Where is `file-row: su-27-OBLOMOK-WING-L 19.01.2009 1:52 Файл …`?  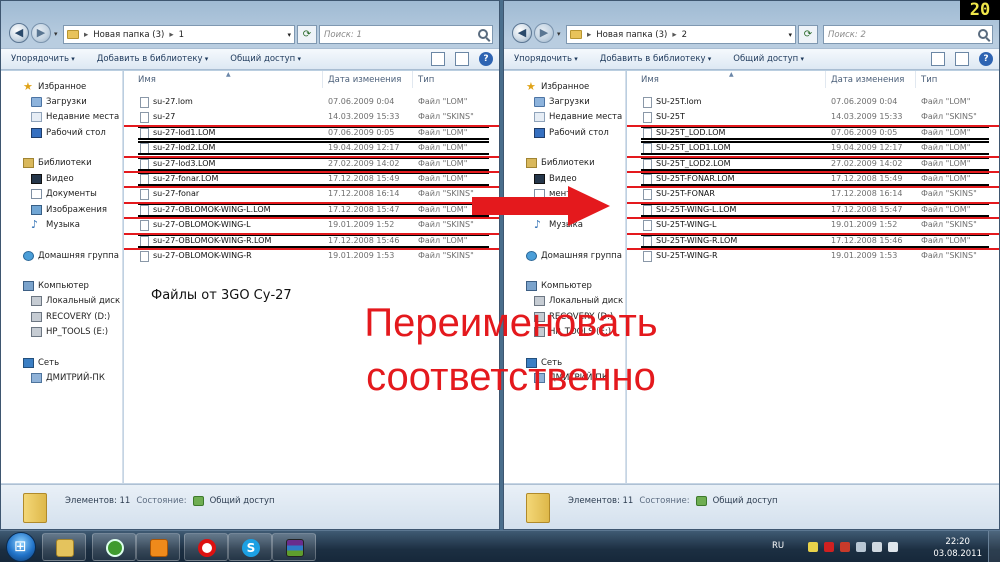
file-row: su-27-OBLOMOK-WING-L 19.01.2009 1:52 Файл … is located at coordinates (311, 225).